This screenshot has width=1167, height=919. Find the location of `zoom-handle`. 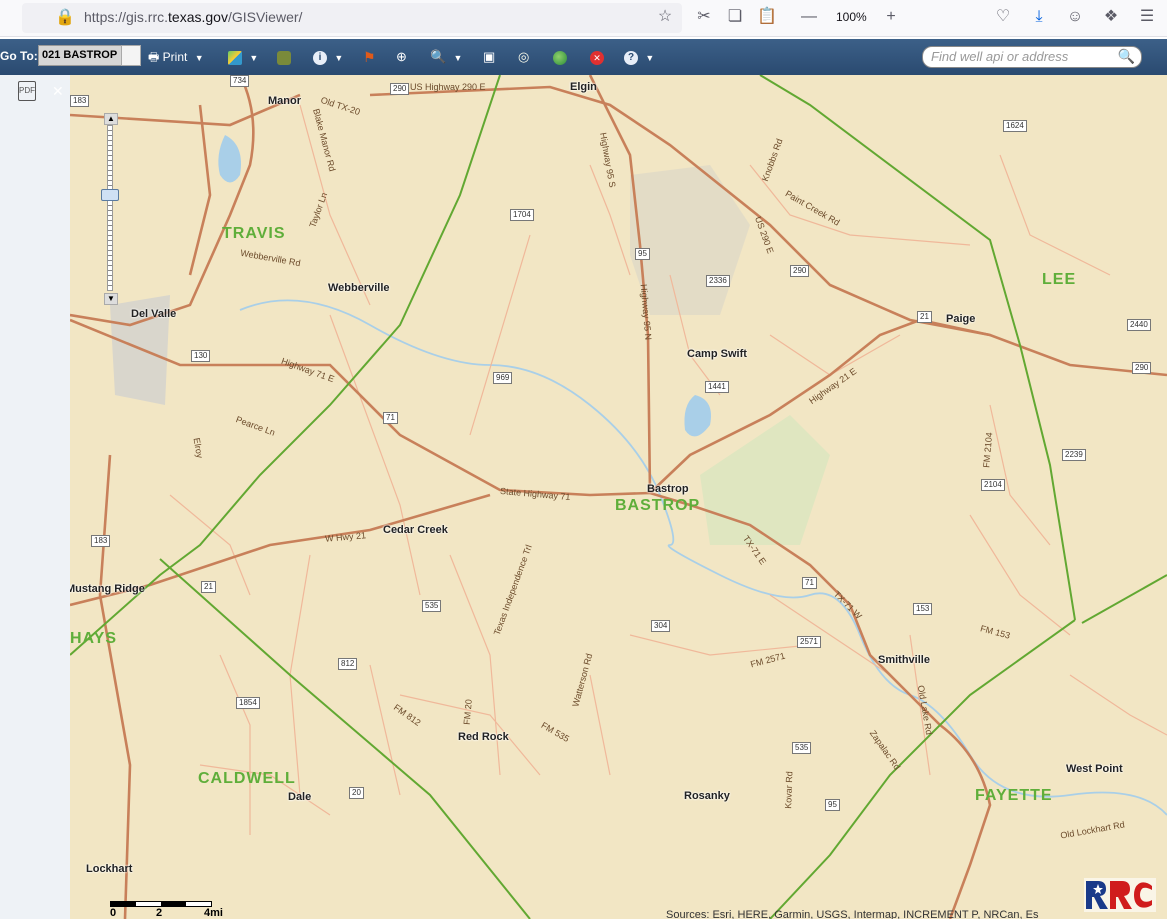

zoom-handle is located at coordinates (110, 195).